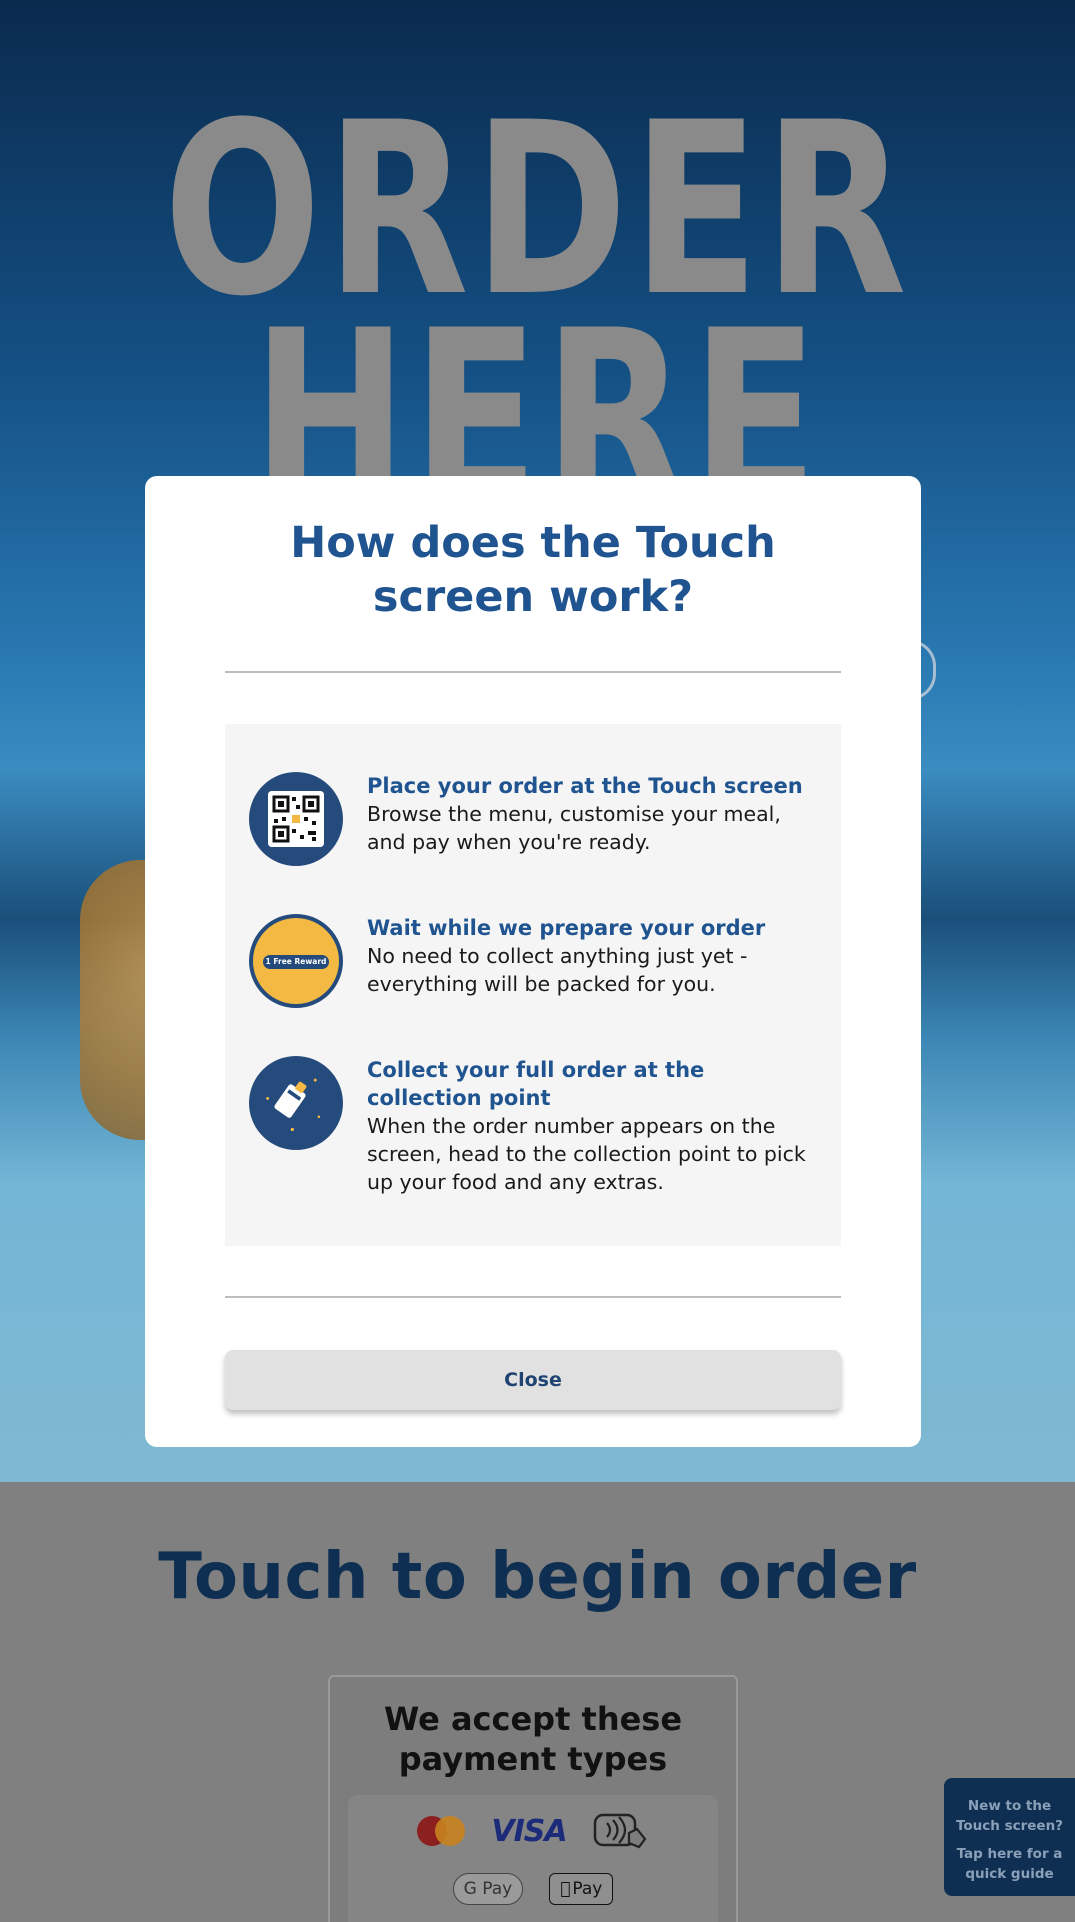  I want to click on reward-icon: 1 Free Reward, so click(296, 961).